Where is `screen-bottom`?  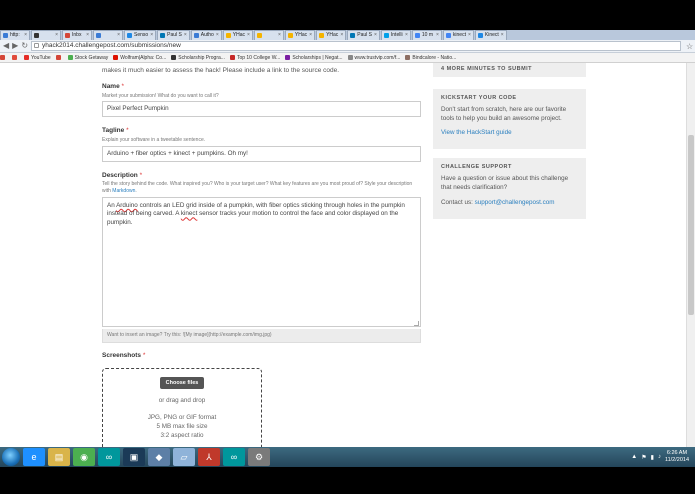 screen-bottom is located at coordinates (347, 480).